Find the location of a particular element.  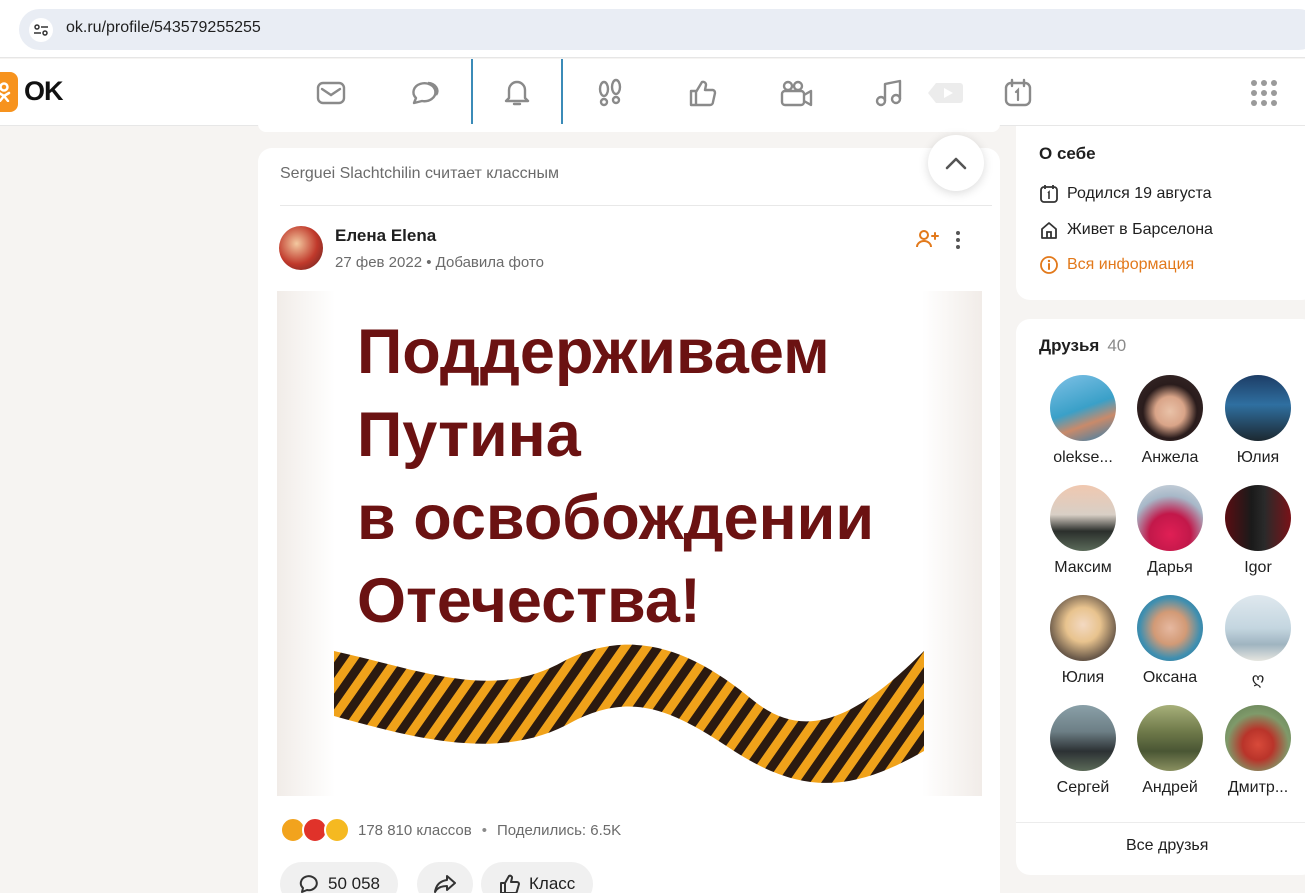

class-label: Класс is located at coordinates (552, 883).